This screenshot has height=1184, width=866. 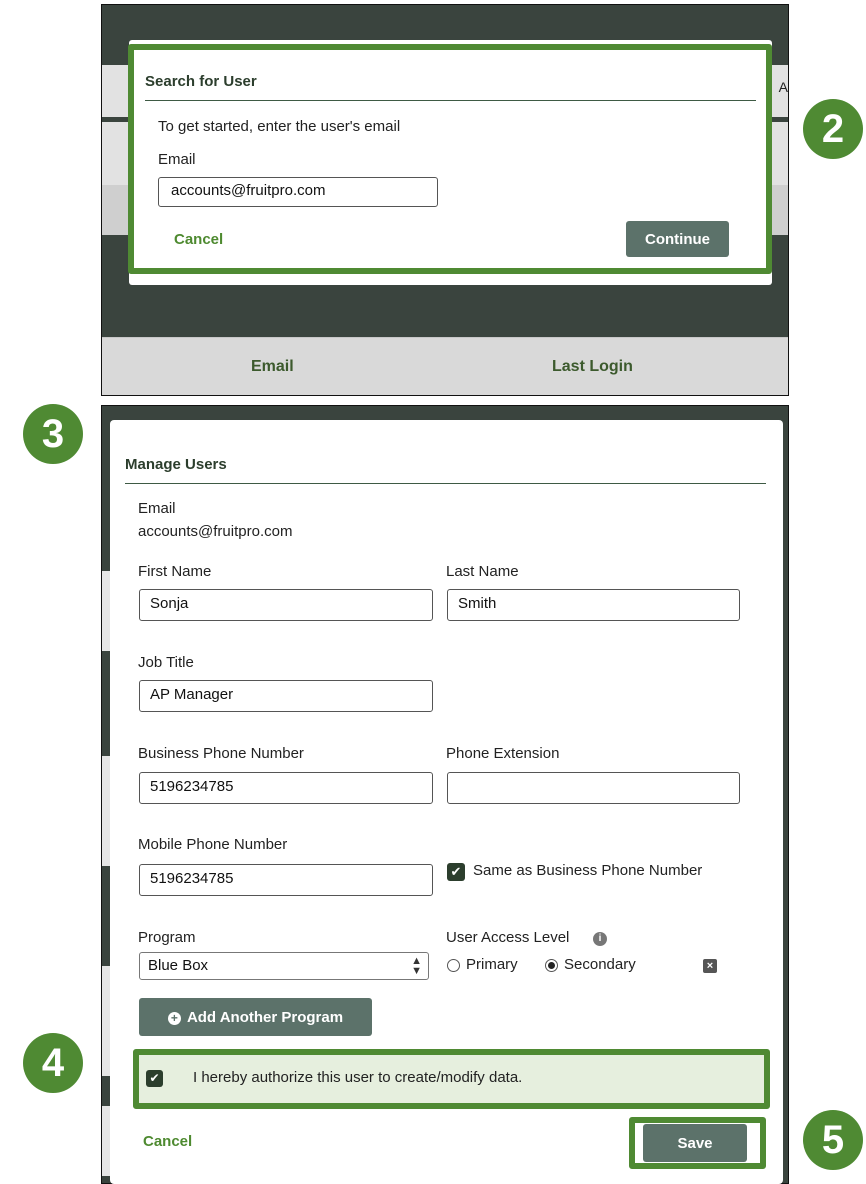 I want to click on mobile-phone-input: 5196234785, so click(x=286, y=880).